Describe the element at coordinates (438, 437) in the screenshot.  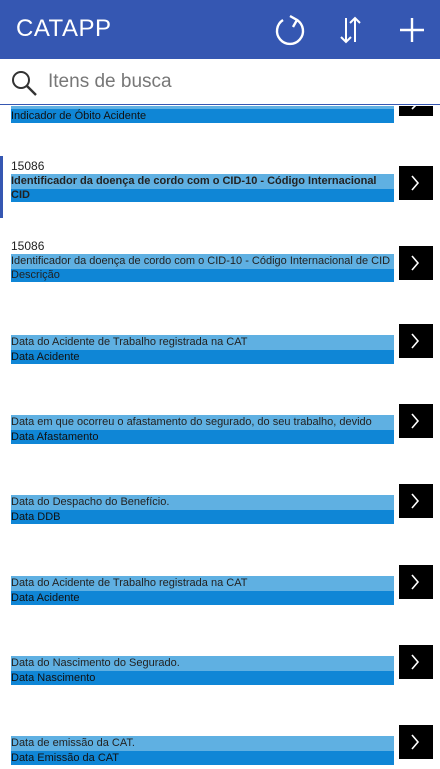
I see `scrollbar` at that location.